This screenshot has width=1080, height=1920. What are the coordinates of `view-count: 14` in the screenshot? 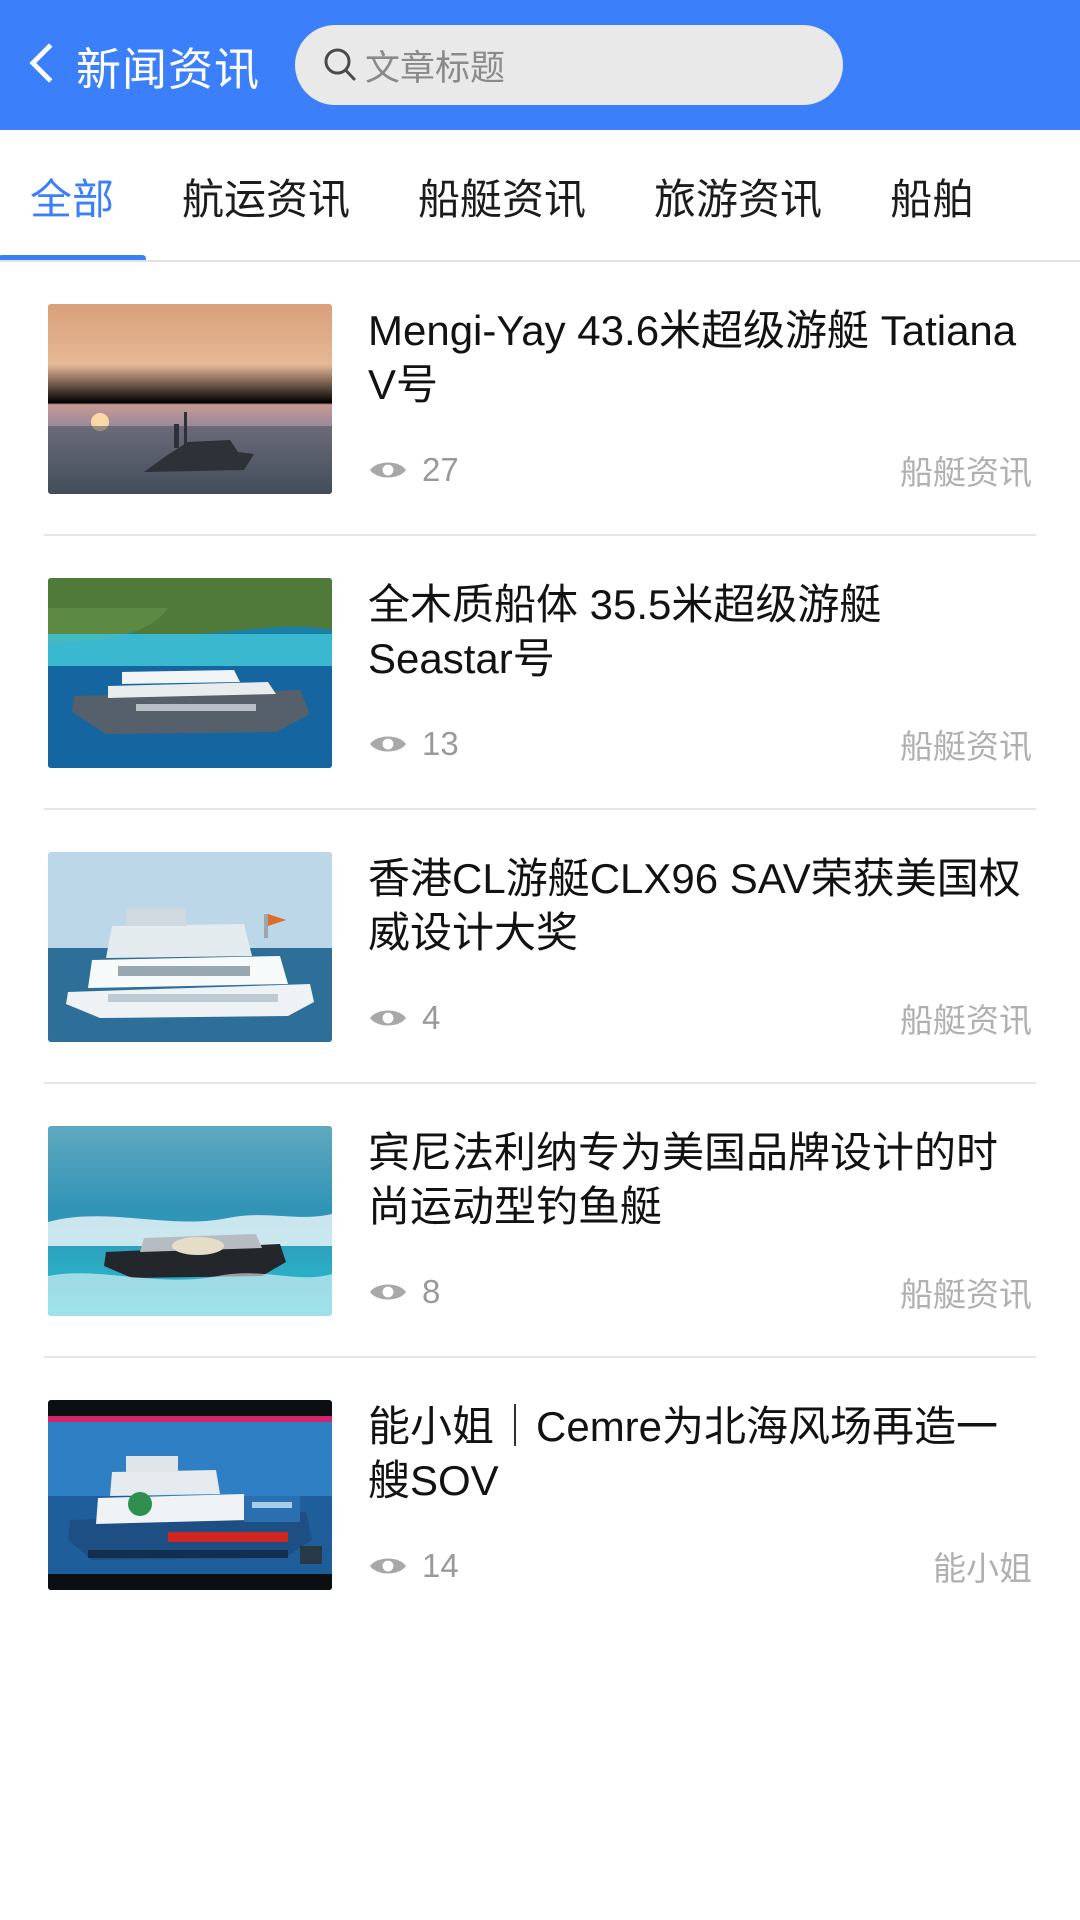 It's located at (440, 1565).